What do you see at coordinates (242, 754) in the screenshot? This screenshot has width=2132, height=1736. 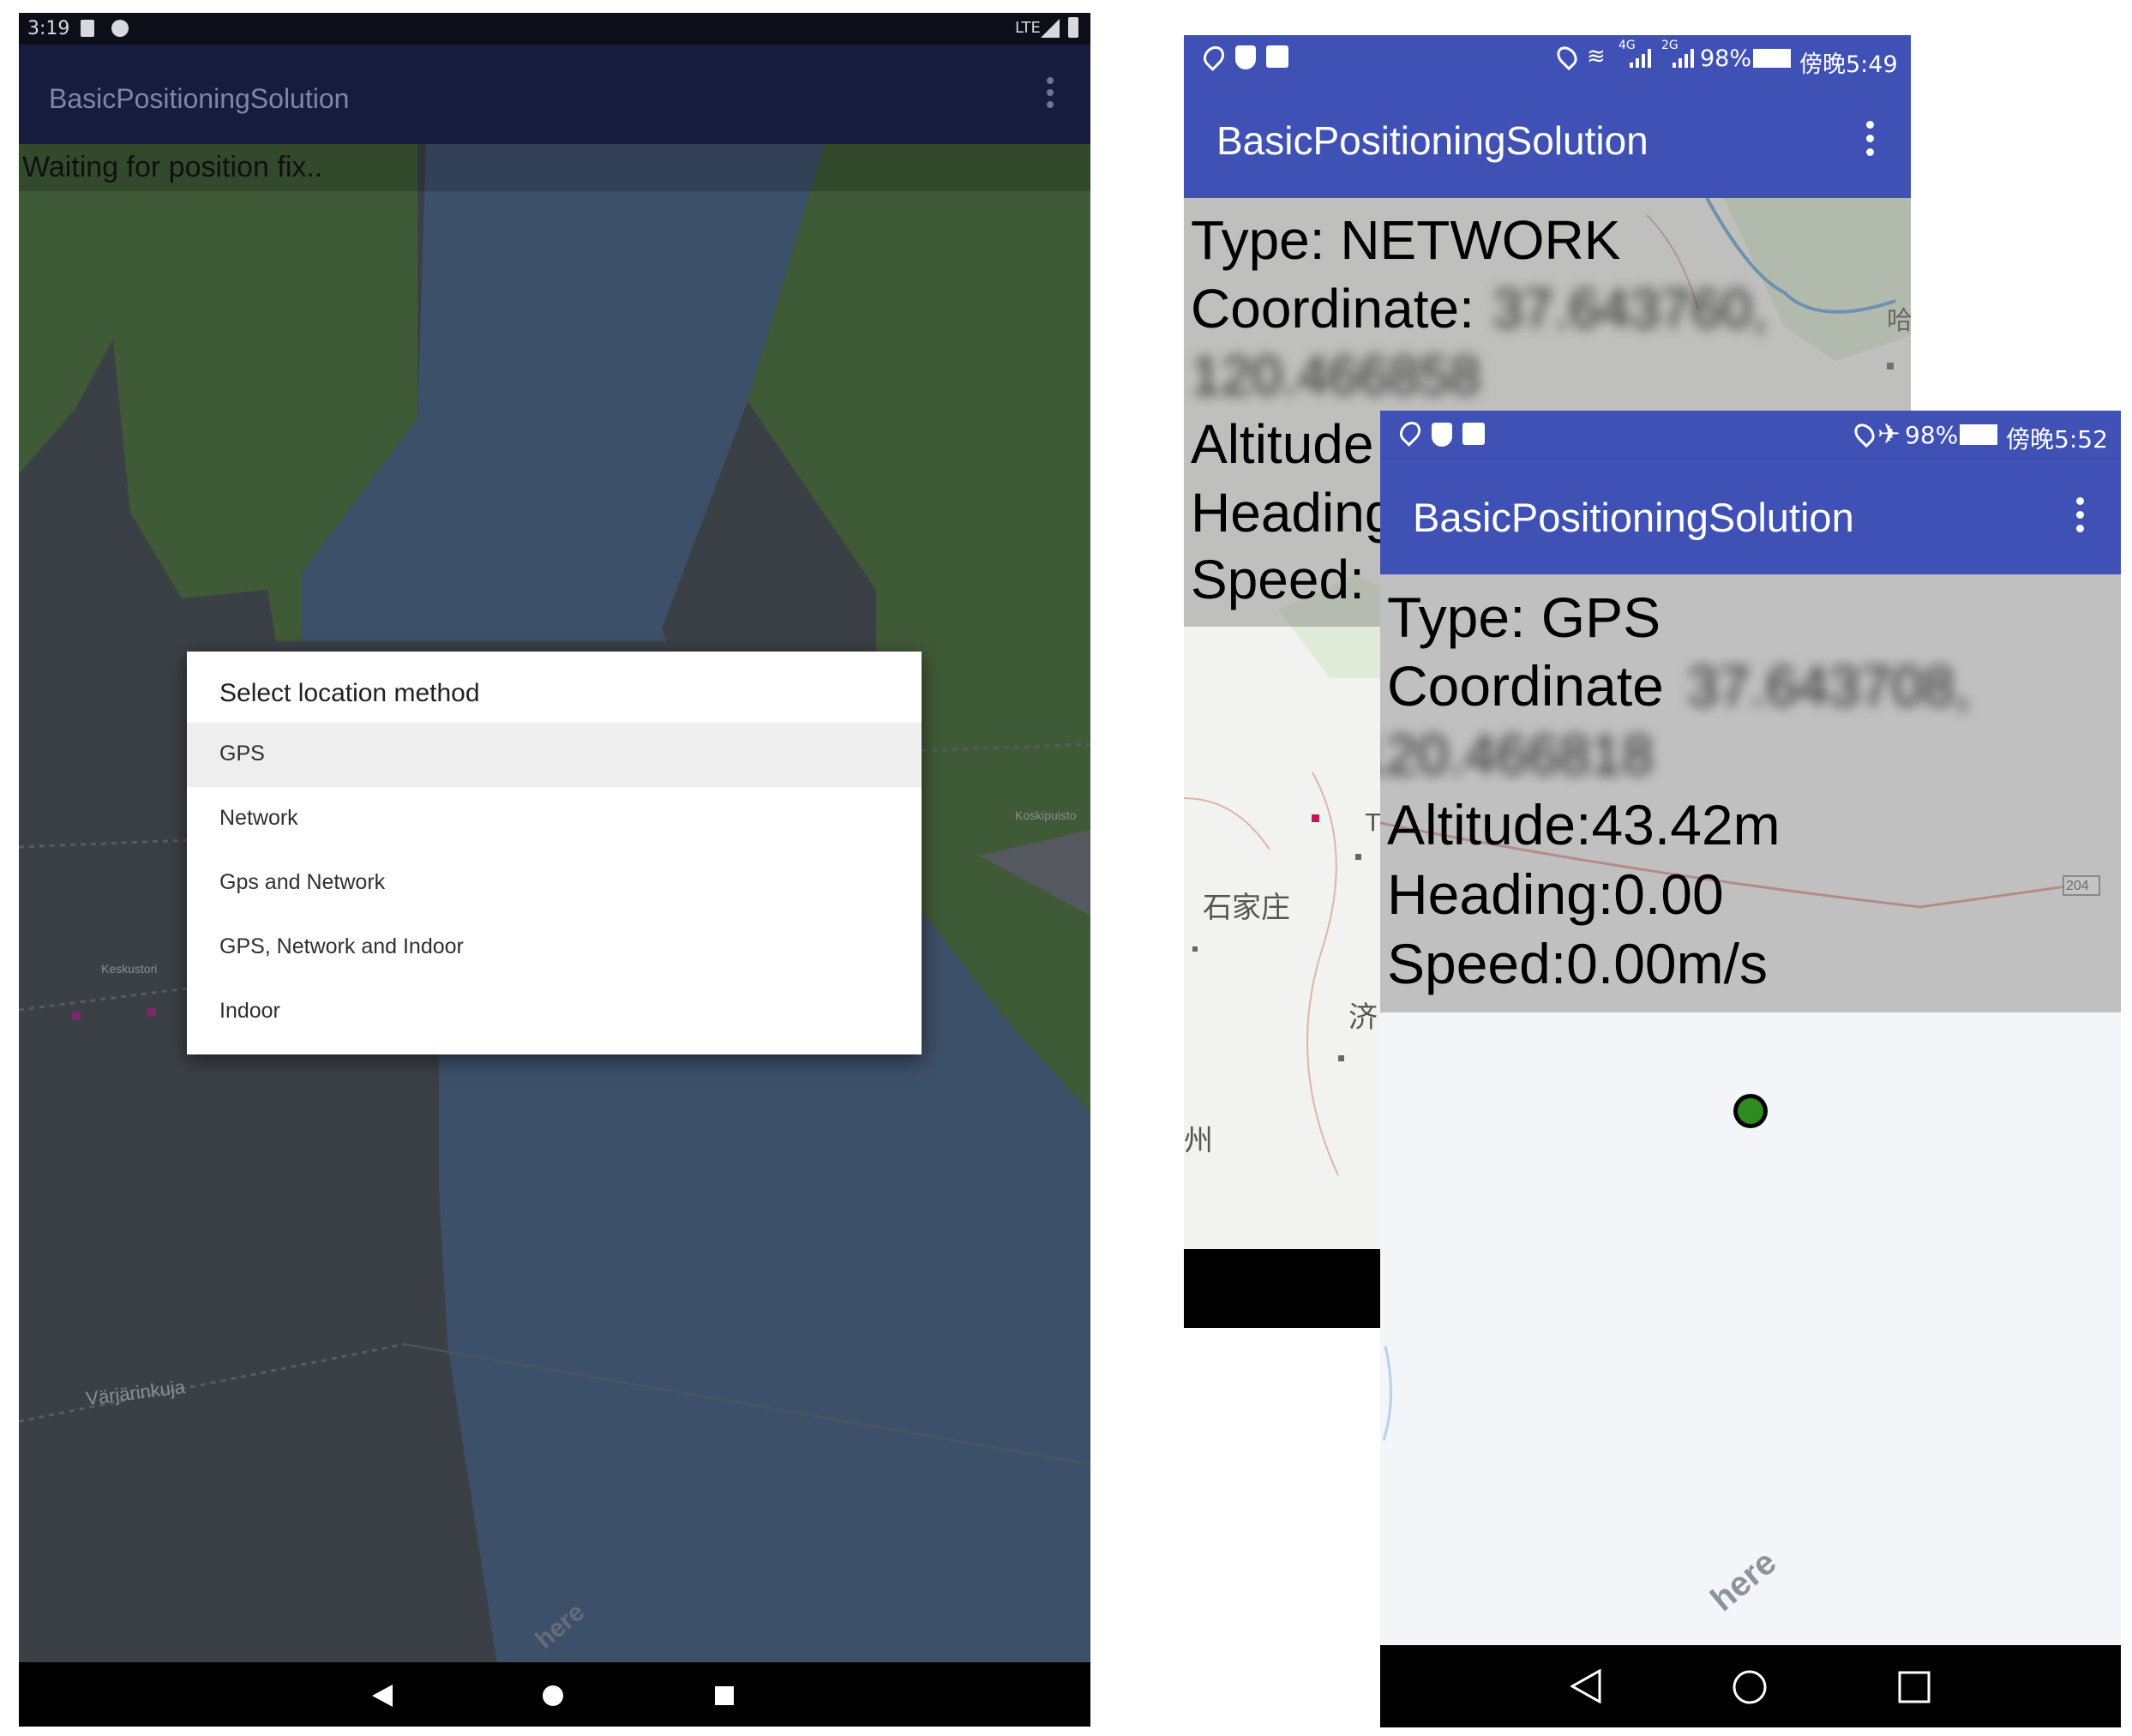 I see `option-label: GPS` at bounding box center [242, 754].